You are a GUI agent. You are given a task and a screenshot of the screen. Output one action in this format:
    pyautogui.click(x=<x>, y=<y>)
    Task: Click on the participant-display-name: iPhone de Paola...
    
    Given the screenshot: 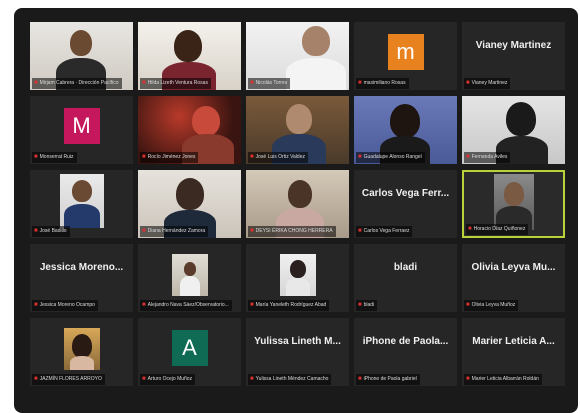 What is the action you would take?
    pyautogui.click(x=405, y=341)
    